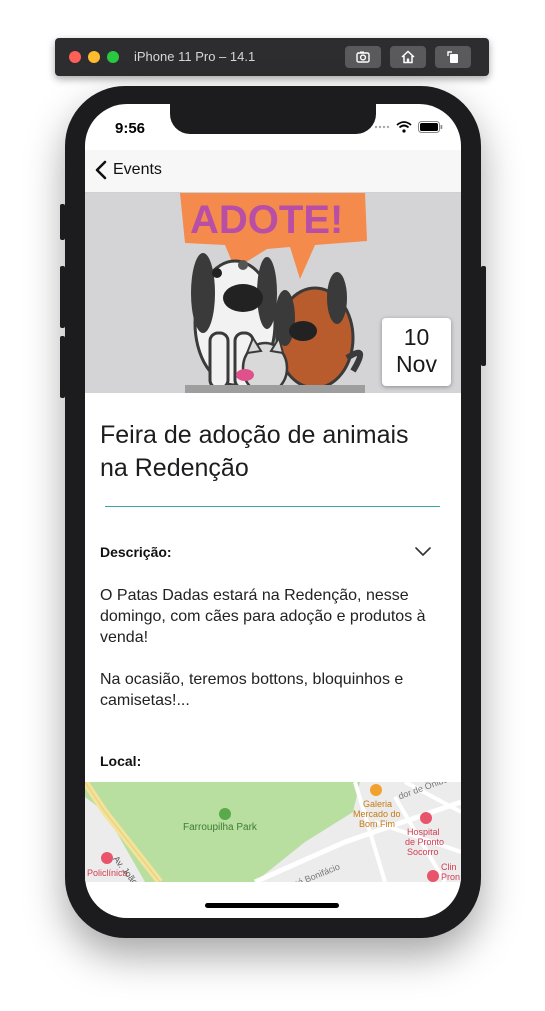  What do you see at coordinates (449, 867) in the screenshot?
I see `map-poi-clinica: Clin` at bounding box center [449, 867].